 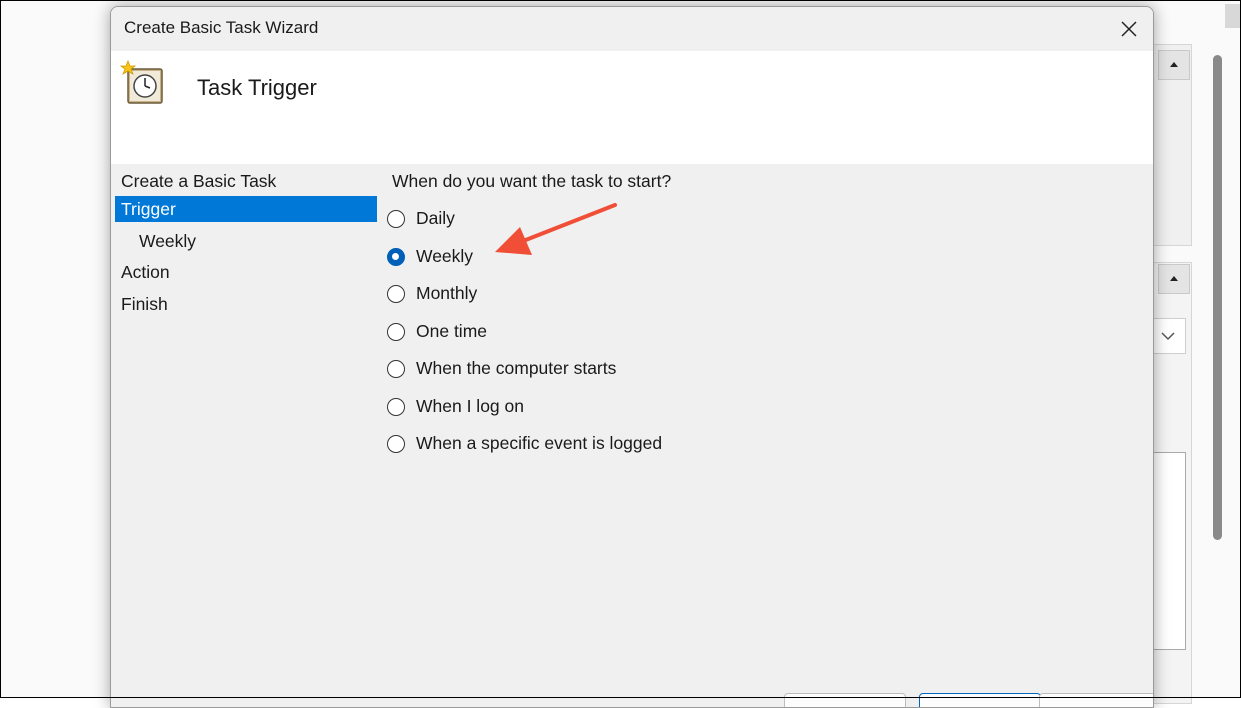 I want to click on wizard-header: Task Trigger, so click(x=632, y=107).